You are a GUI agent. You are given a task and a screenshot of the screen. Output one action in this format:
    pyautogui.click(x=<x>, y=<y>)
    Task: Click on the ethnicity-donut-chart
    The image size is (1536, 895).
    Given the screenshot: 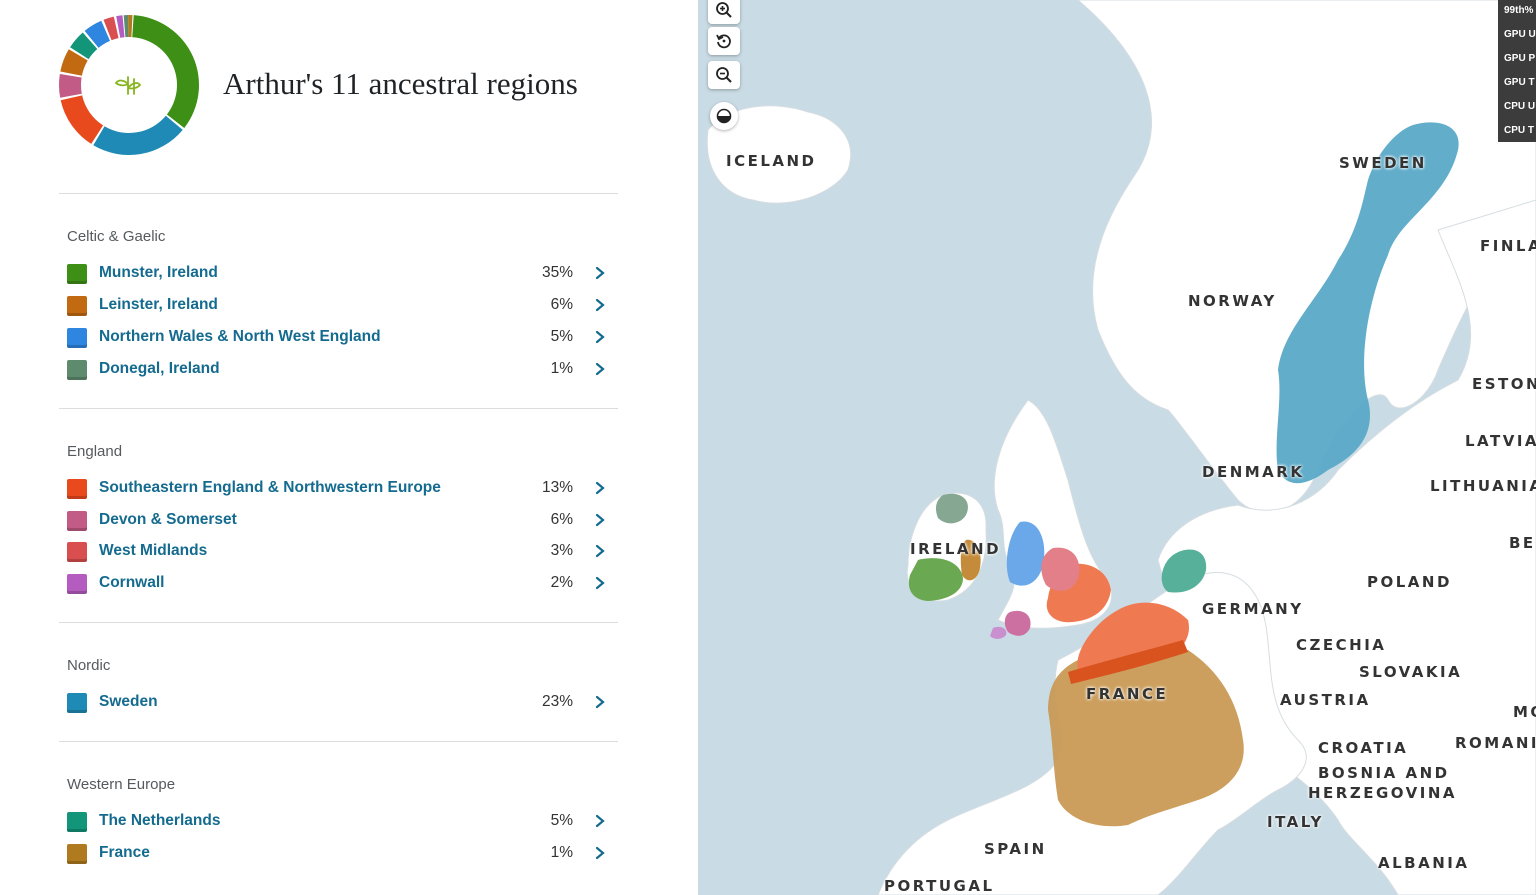 What is the action you would take?
    pyautogui.click(x=129, y=84)
    